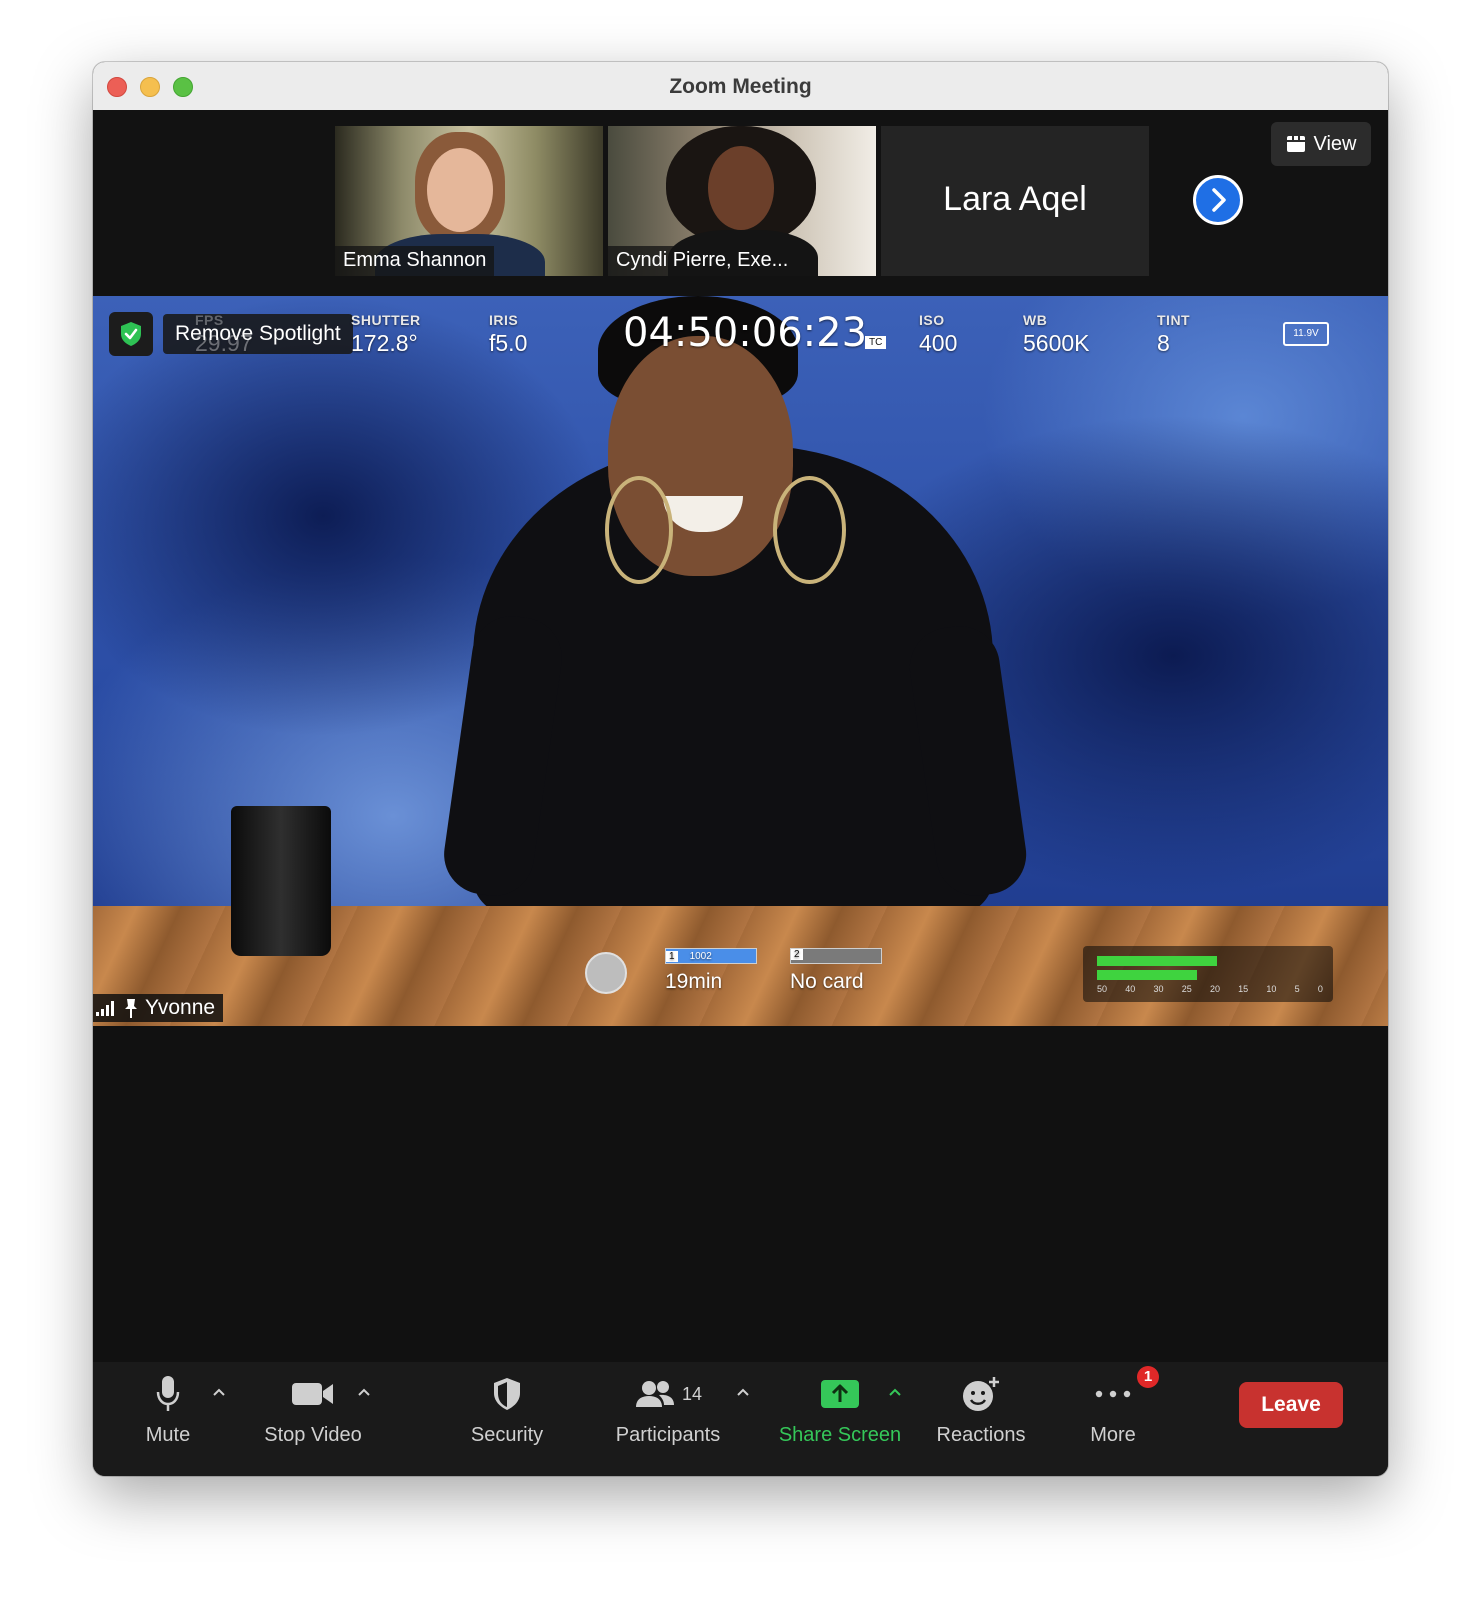  Describe the element at coordinates (1113, 1394) in the screenshot. I see `ellipsis-icon` at that location.